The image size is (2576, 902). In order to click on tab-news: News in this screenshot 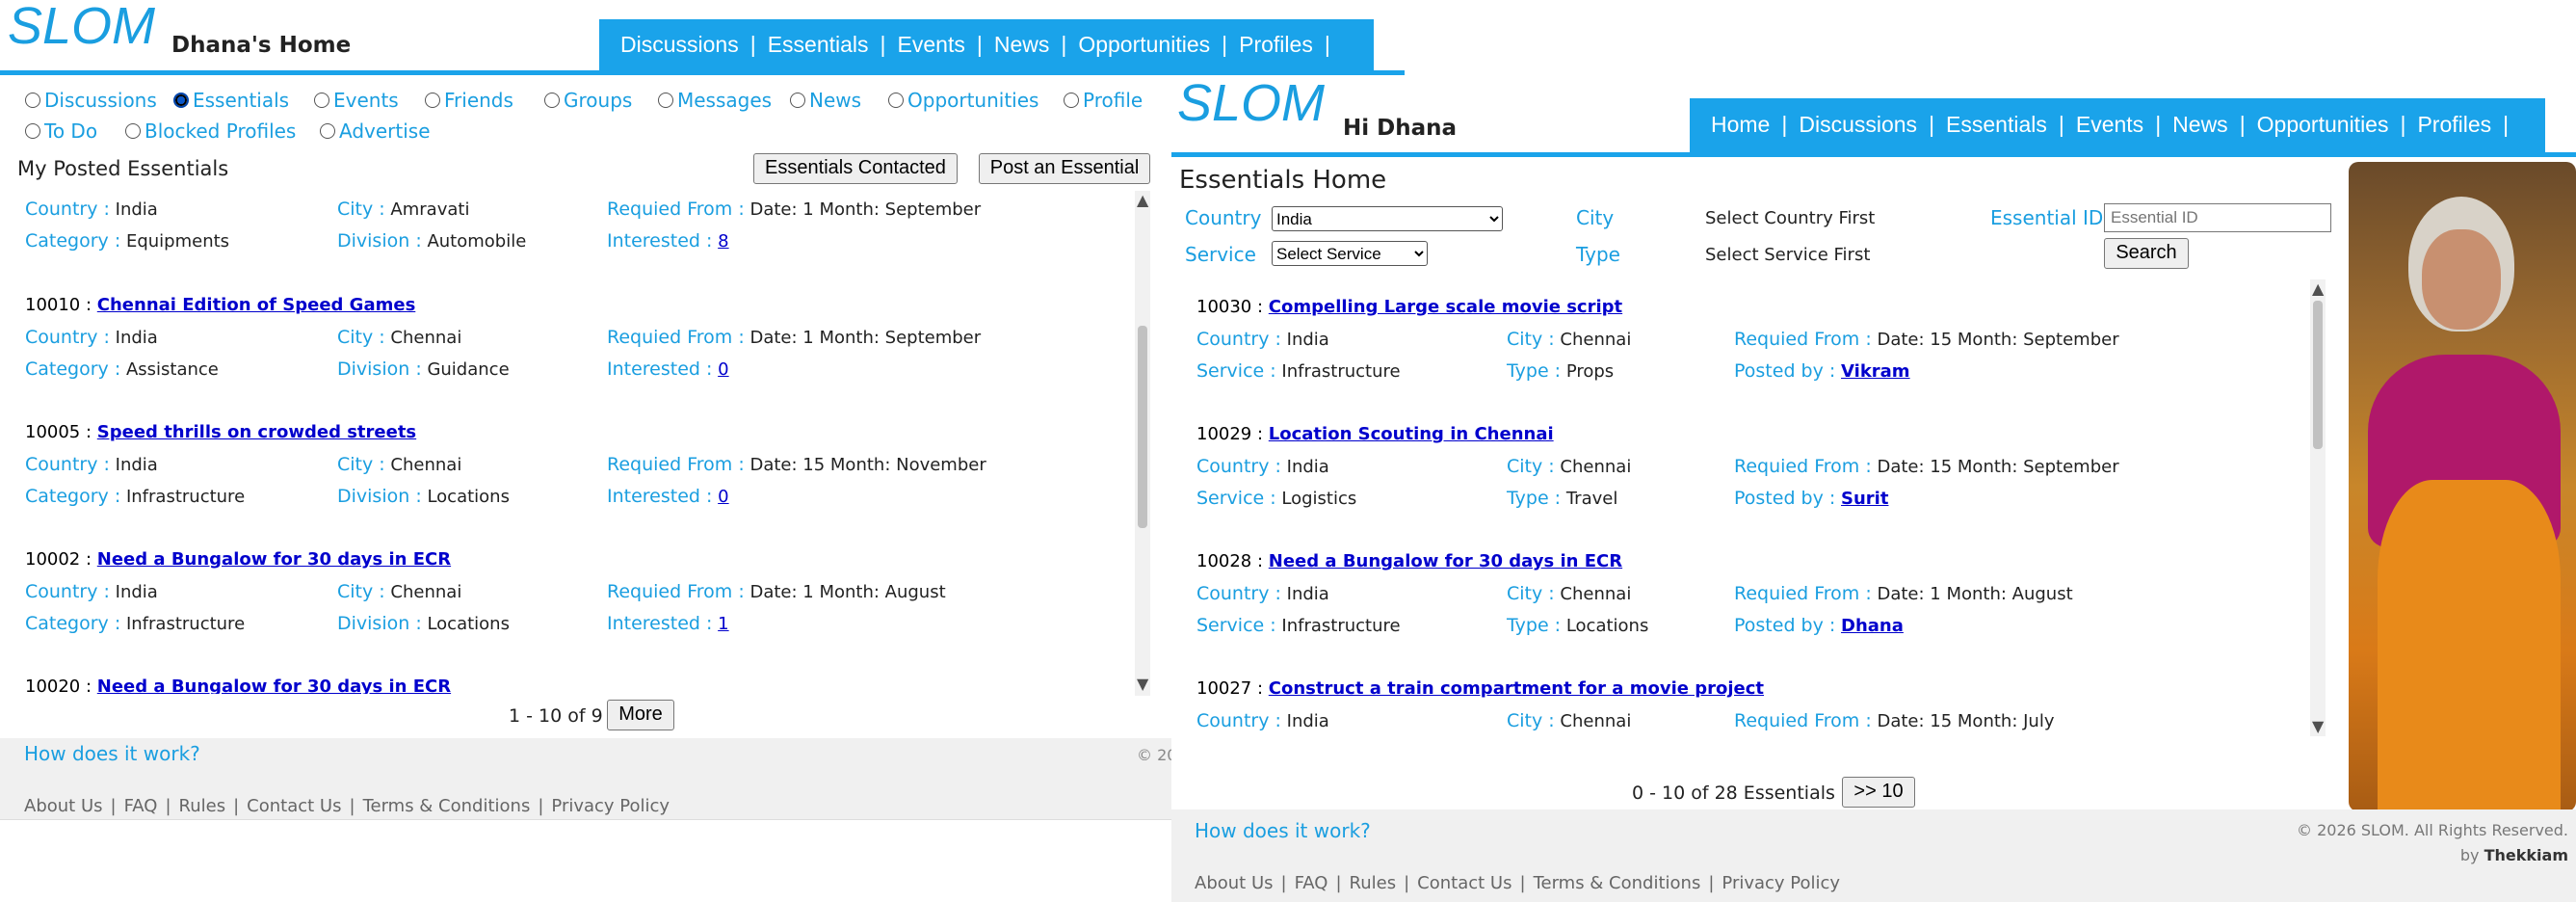, I will do `click(826, 100)`.